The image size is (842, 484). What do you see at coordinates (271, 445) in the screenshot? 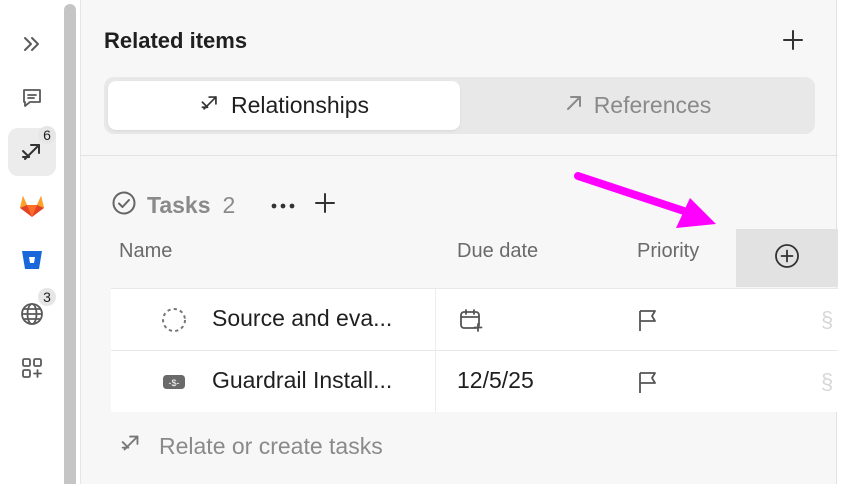
I see `relate-label: Relate or create tasks` at bounding box center [271, 445].